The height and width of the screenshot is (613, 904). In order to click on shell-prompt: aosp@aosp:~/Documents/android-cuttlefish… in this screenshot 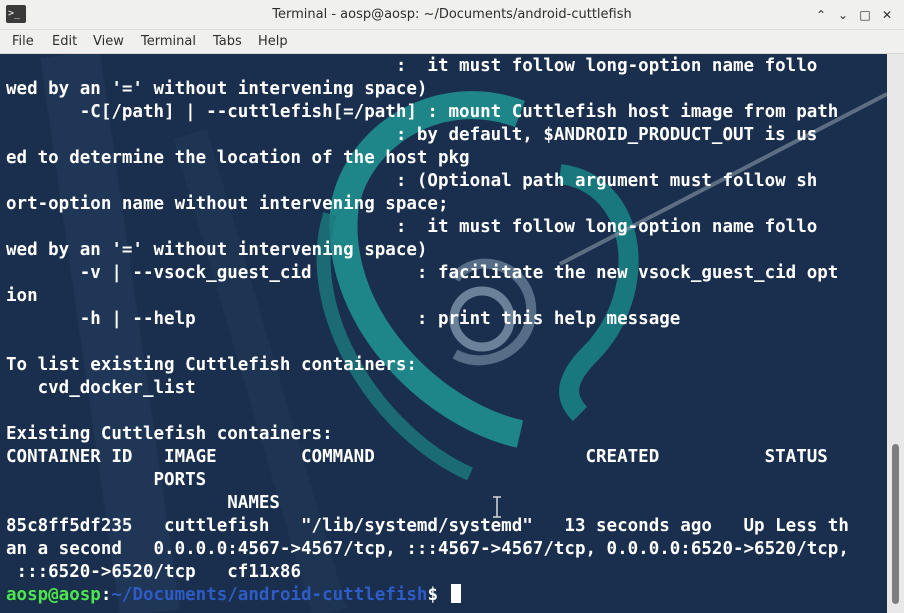, I will do `click(427, 595)`.